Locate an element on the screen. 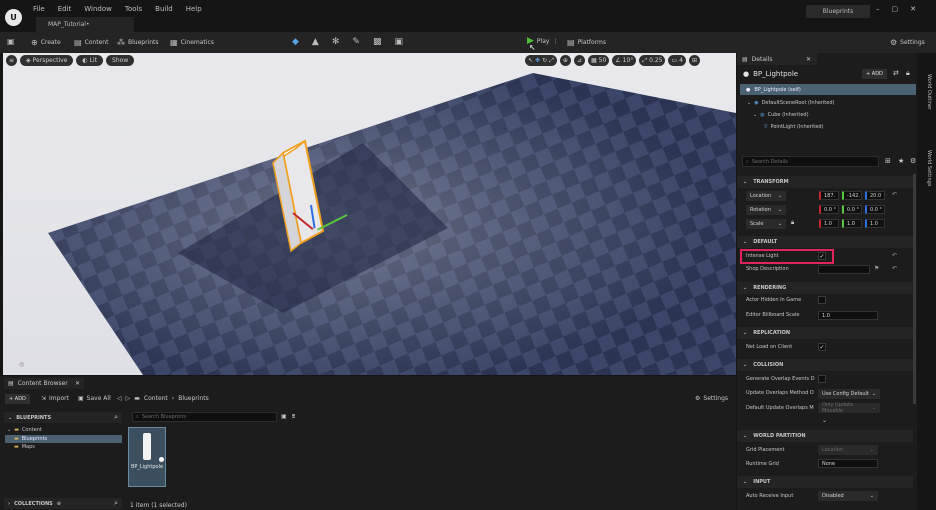  rotation-z-field: 0.0 ° is located at coordinates (875, 209).